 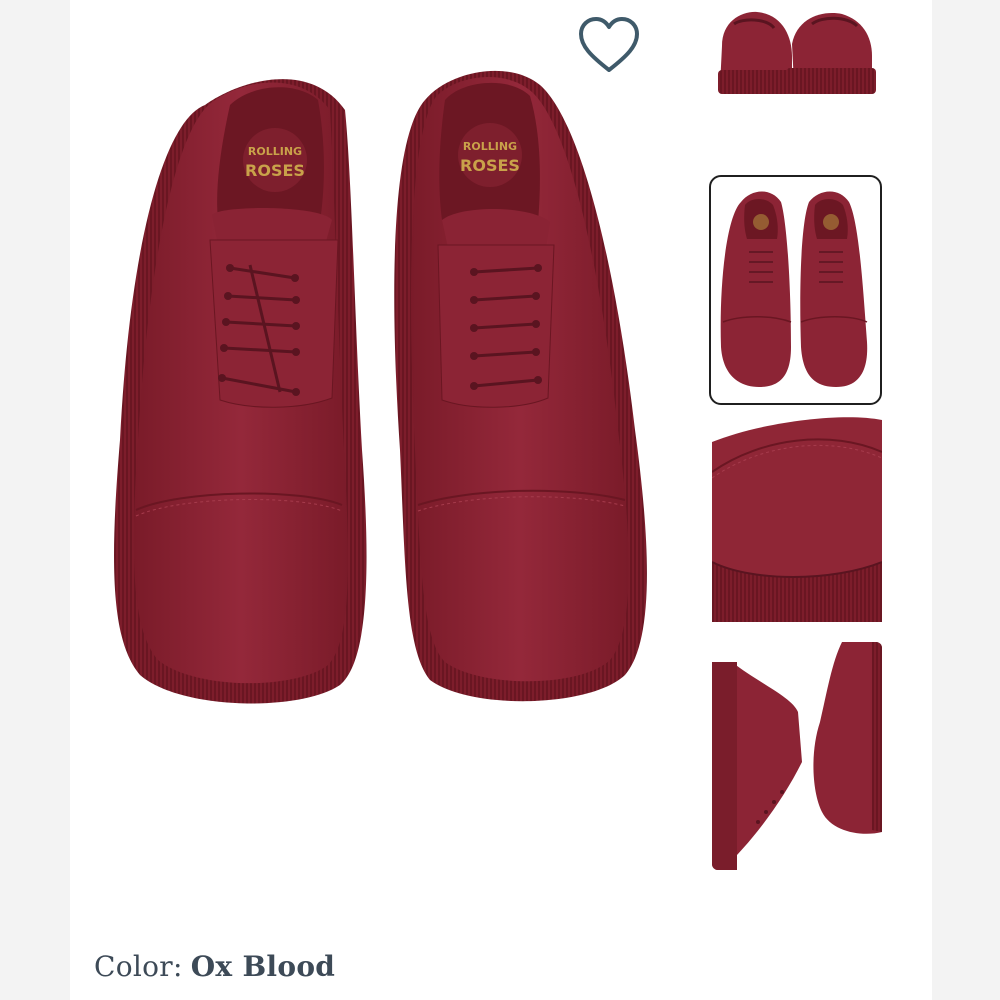 What do you see at coordinates (35, 500) in the screenshot?
I see `left-margin` at bounding box center [35, 500].